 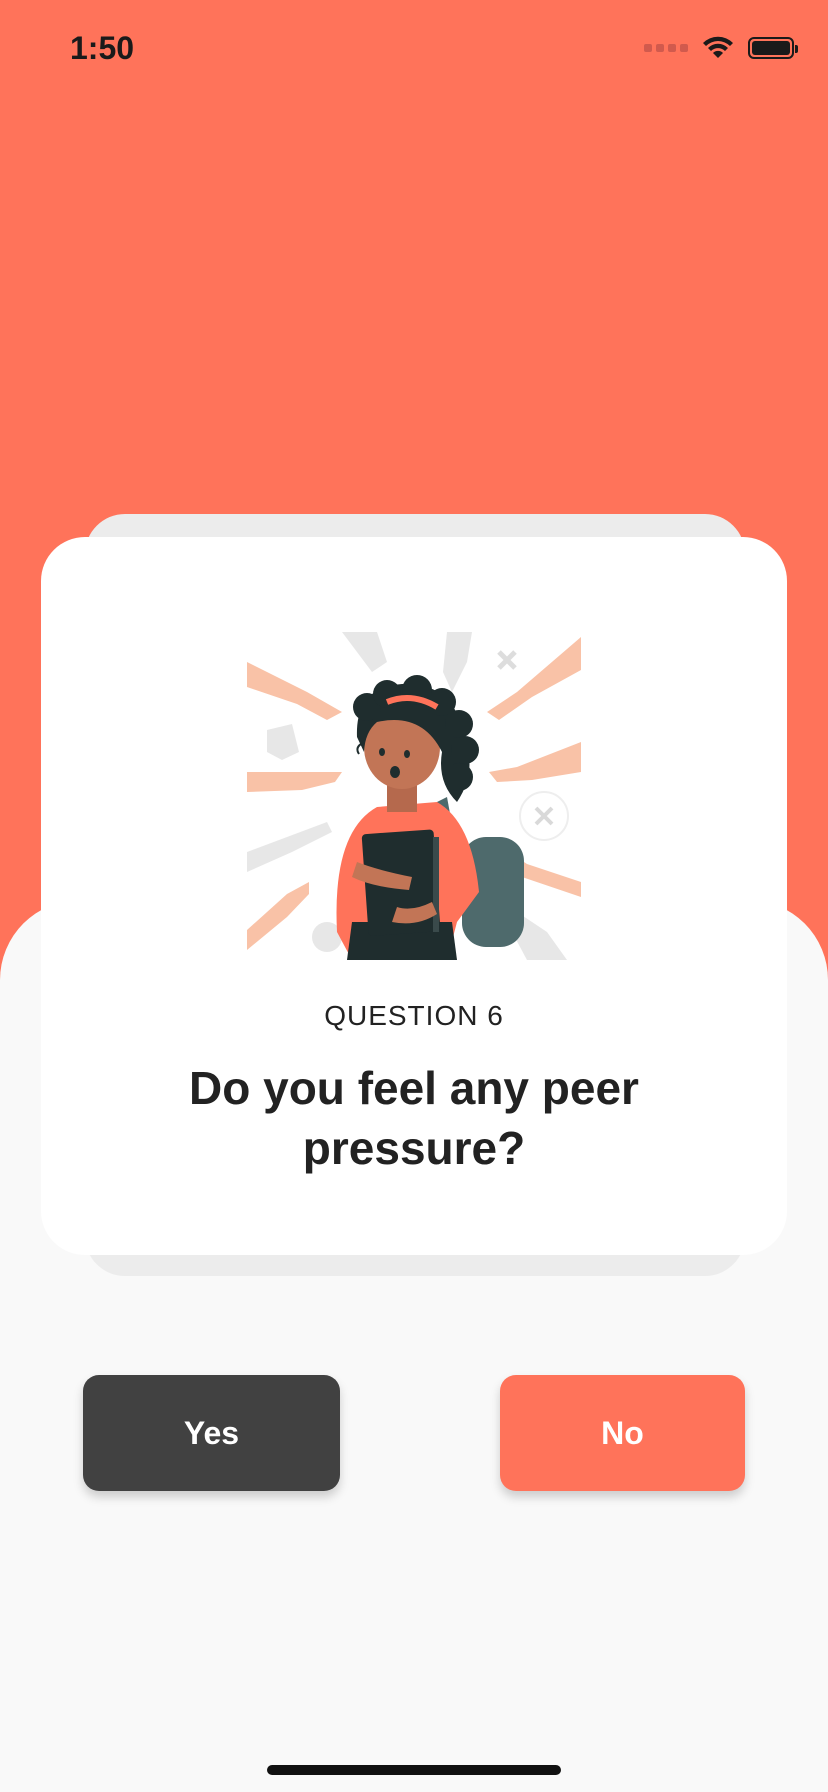 I want to click on status-time: 1:50, so click(x=102, y=48).